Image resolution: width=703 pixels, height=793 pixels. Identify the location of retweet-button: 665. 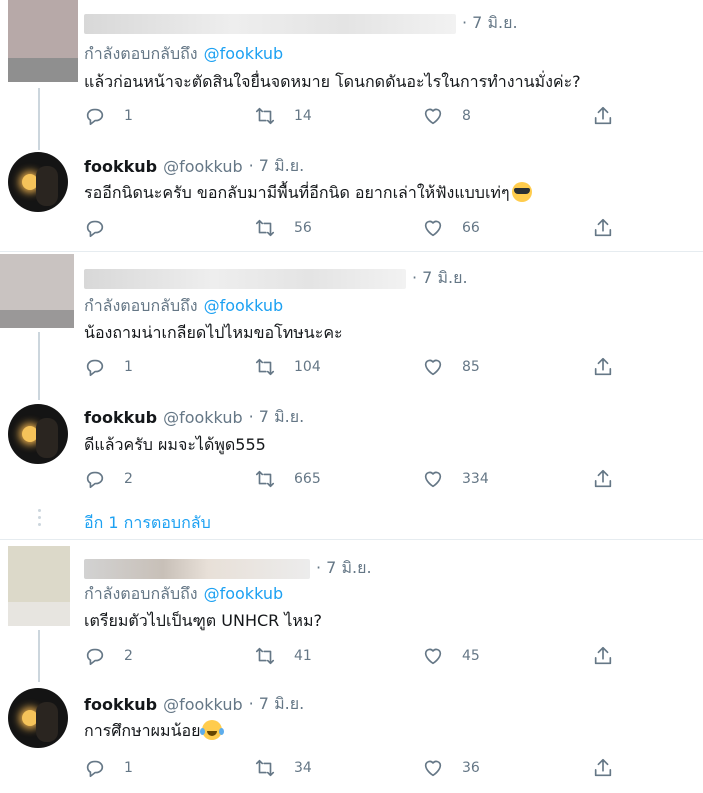
(287, 479).